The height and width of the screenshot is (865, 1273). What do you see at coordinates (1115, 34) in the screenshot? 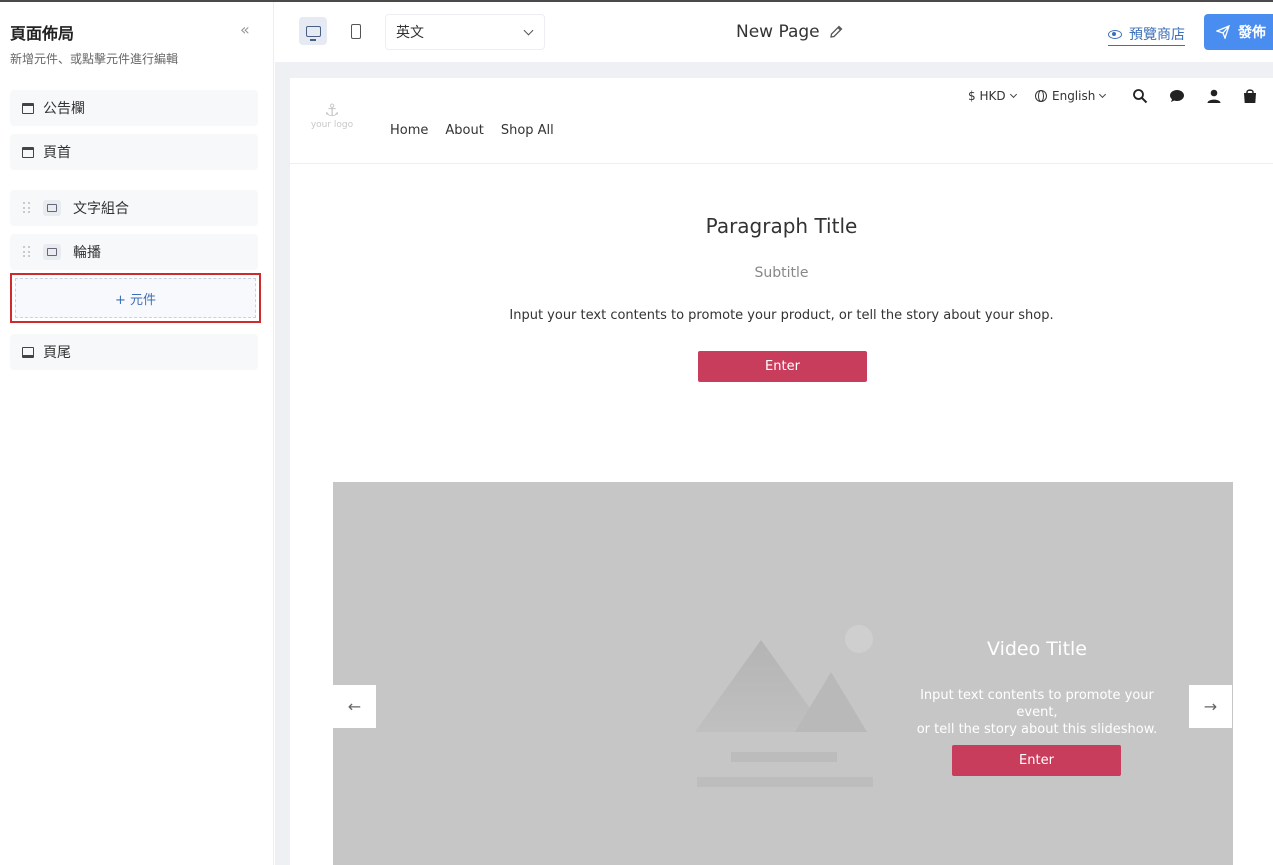
I see `eye-icon` at bounding box center [1115, 34].